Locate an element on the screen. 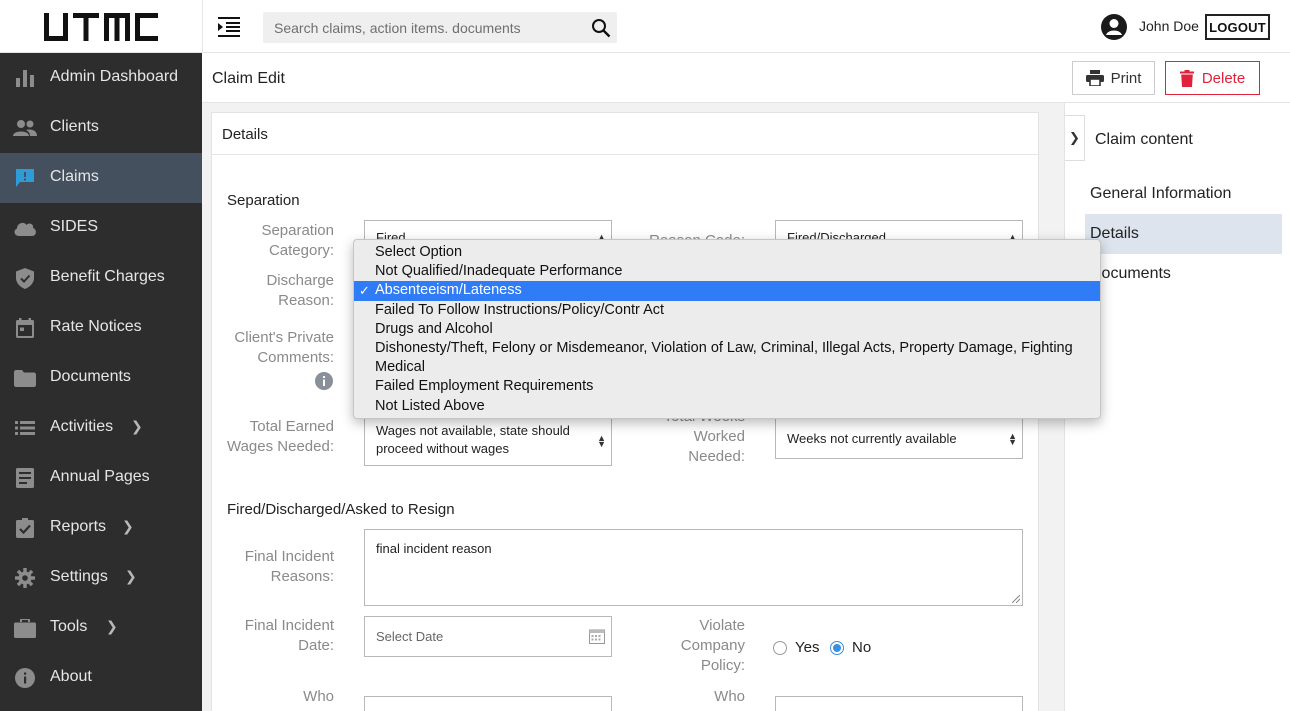 The height and width of the screenshot is (711, 1290). sidebar-item-label: SIDES is located at coordinates (74, 226).